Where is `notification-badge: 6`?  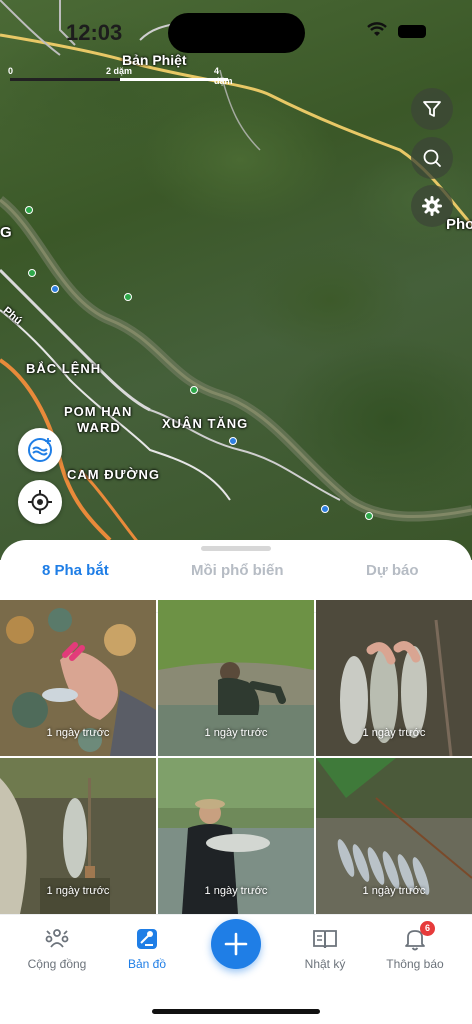
notification-badge: 6 is located at coordinates (427, 928).